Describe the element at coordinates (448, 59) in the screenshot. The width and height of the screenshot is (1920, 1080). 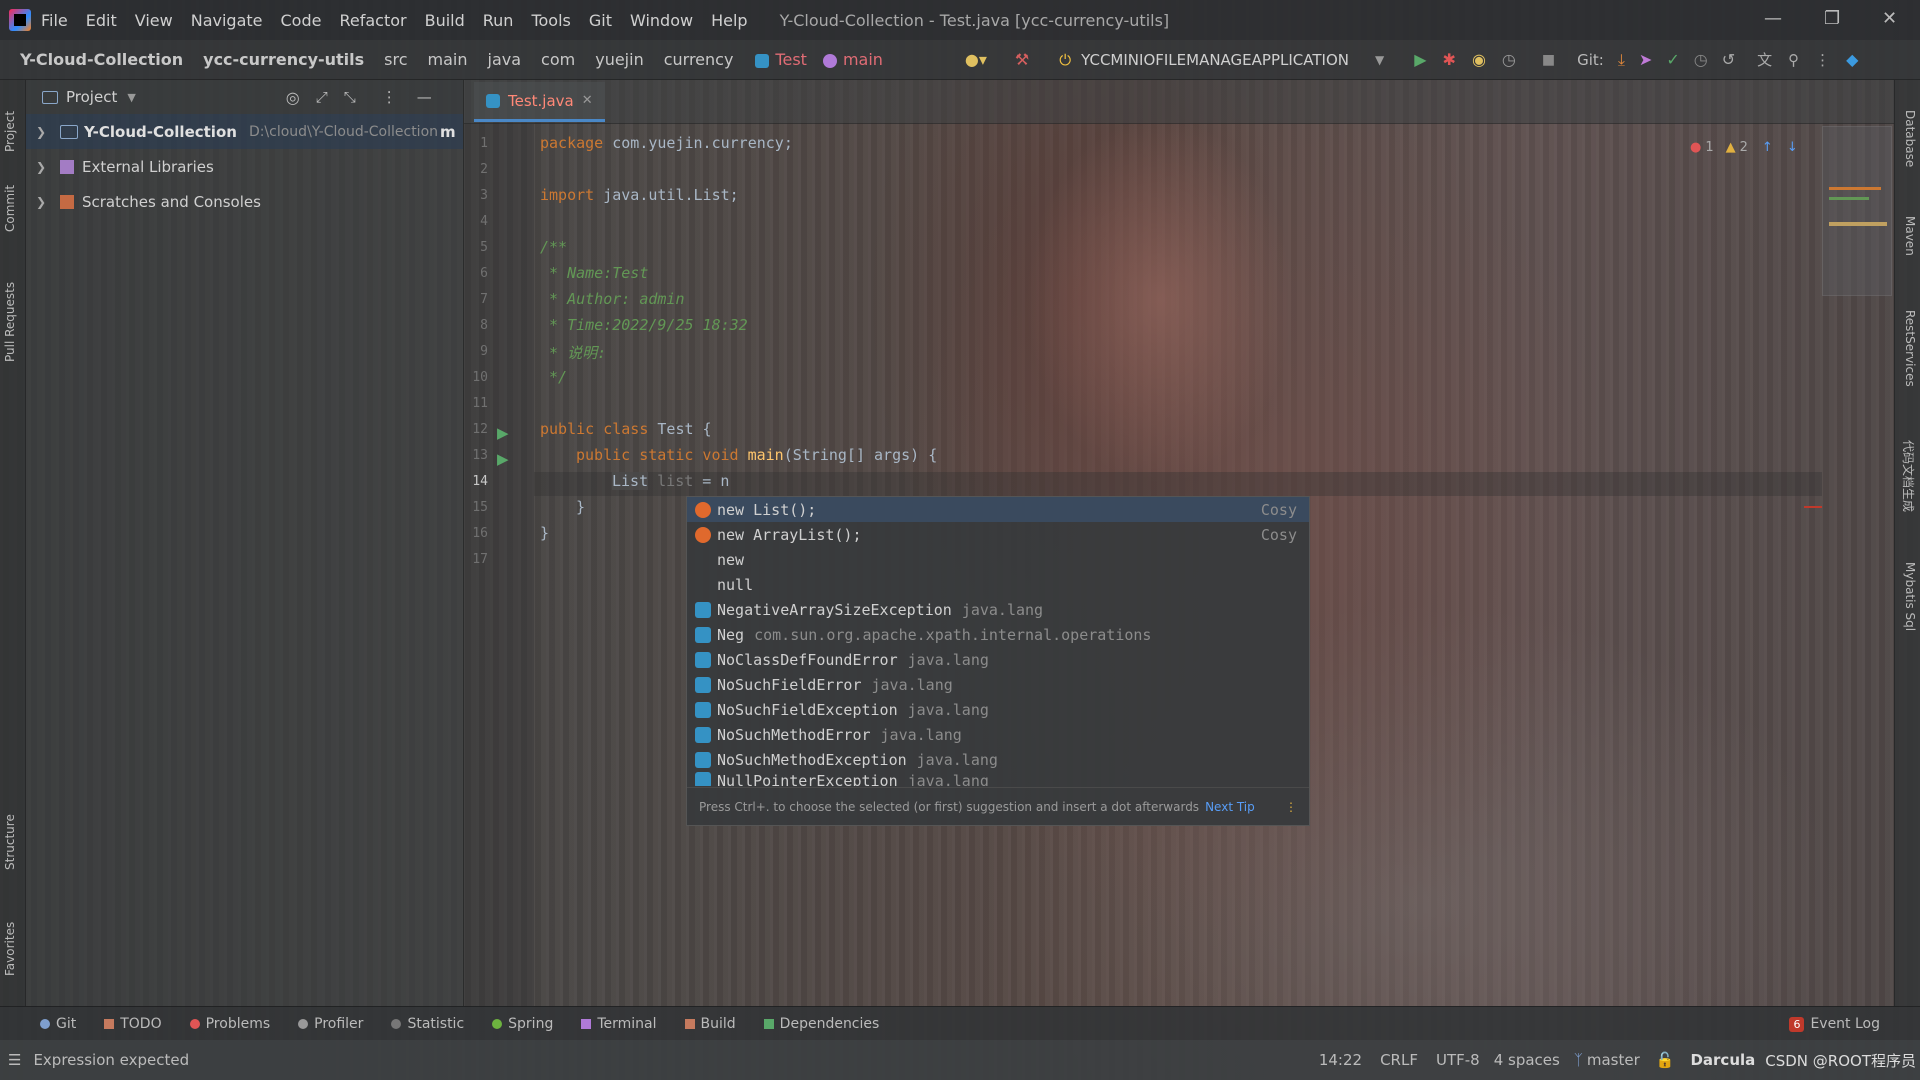
I see `breadcrumb-main: main` at that location.